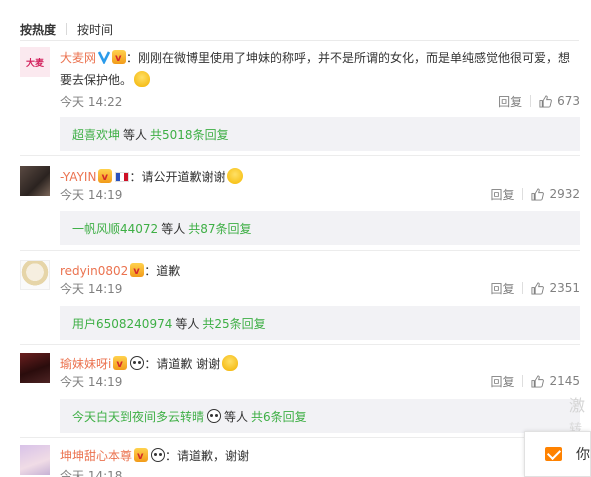 The image size is (591, 477). I want to click on sub-reply-count-link: 共87条回复, so click(219, 228).